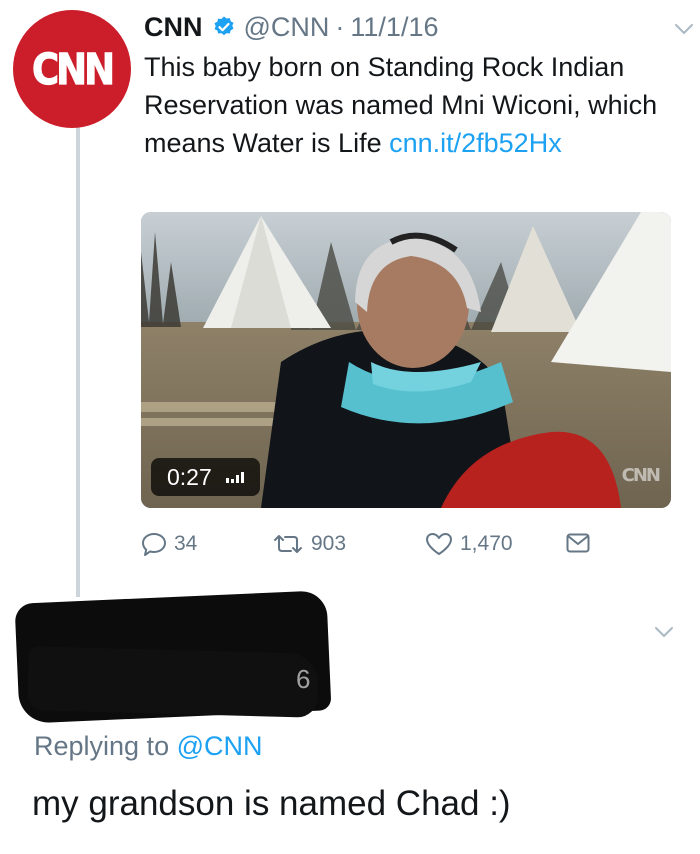 This screenshot has width=700, height=854. I want to click on author-name: CNN, so click(173, 27).